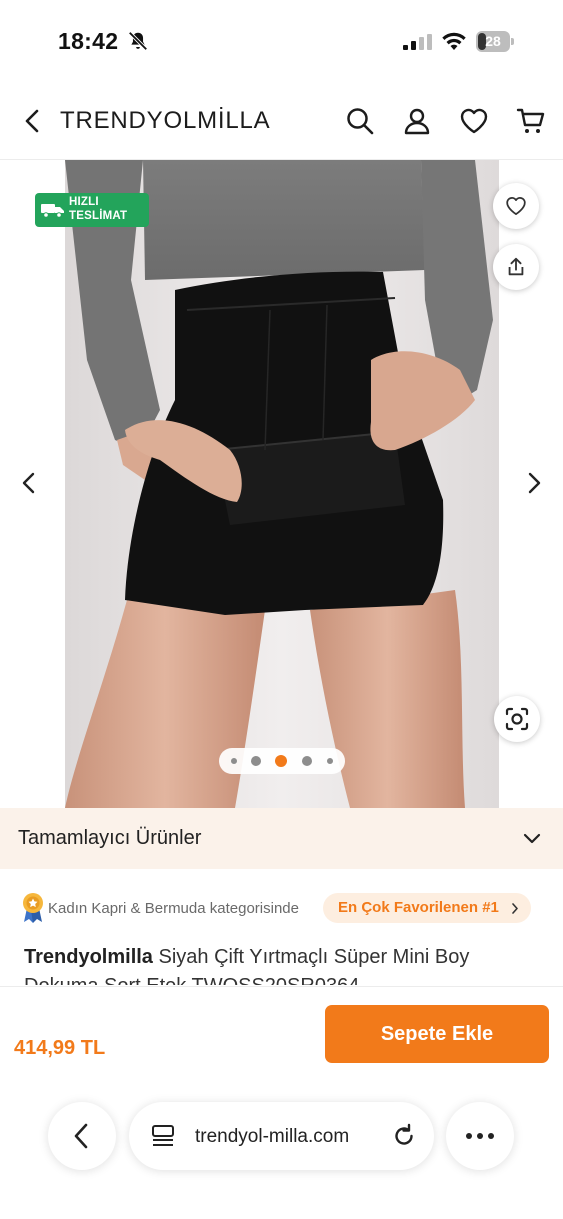  I want to click on battery-indicator: 28, so click(496, 41).